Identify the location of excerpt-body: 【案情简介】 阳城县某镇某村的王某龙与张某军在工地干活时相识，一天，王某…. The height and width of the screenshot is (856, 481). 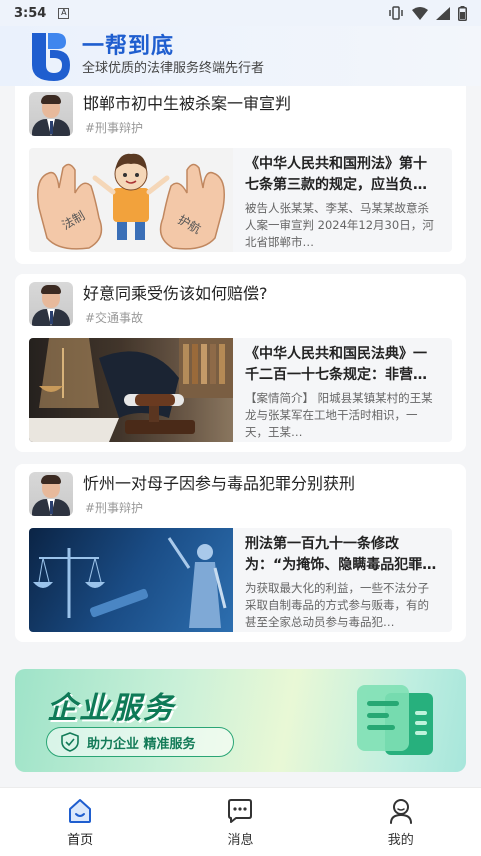
(339, 415).